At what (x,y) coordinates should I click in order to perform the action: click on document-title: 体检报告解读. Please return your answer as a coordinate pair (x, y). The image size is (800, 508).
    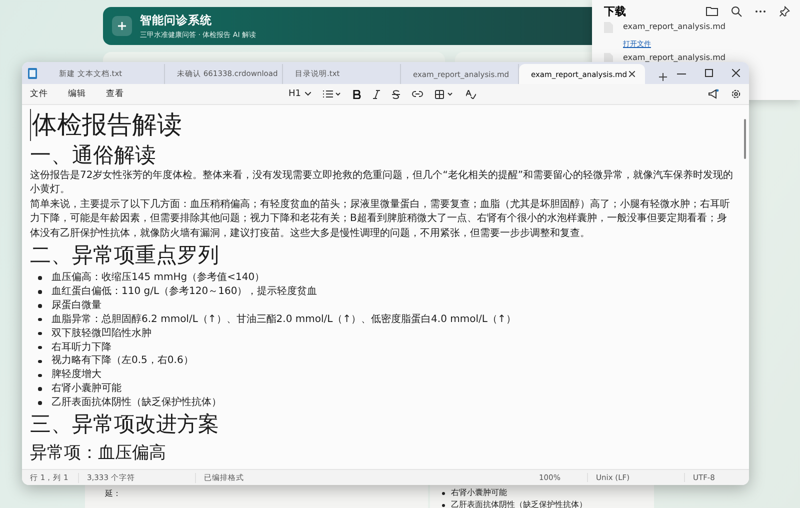
    Looking at the image, I should click on (382, 125).